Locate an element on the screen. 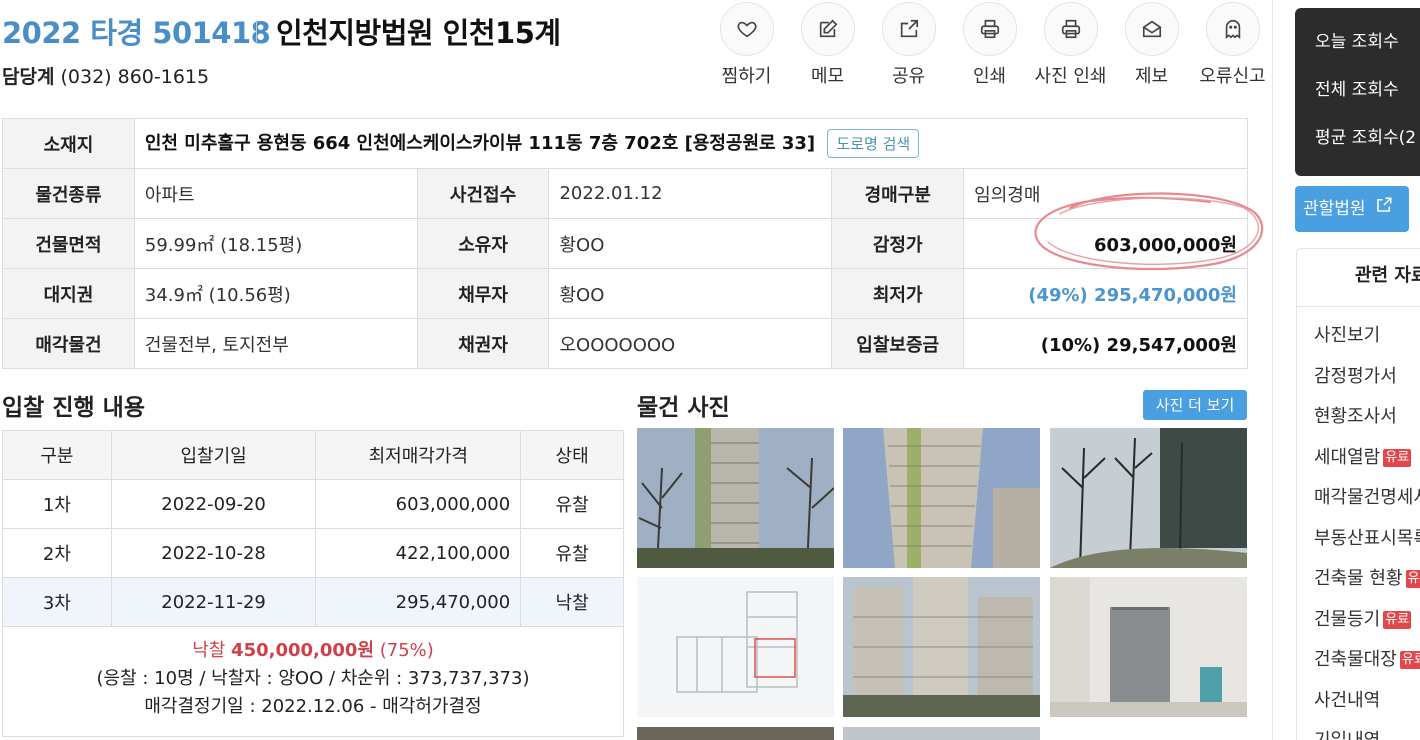  related-item-label: 건물등기 is located at coordinates (1347, 619).